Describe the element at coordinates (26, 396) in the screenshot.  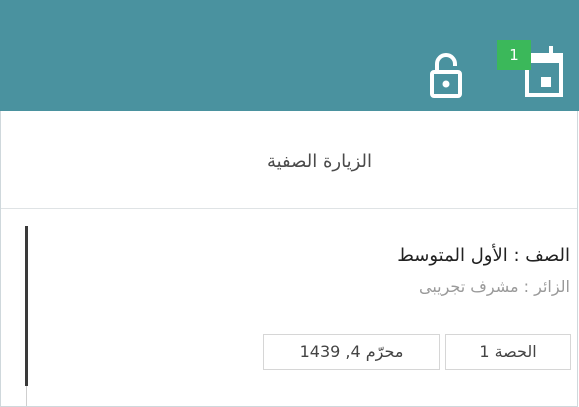
I see `timeline-line-tail` at that location.